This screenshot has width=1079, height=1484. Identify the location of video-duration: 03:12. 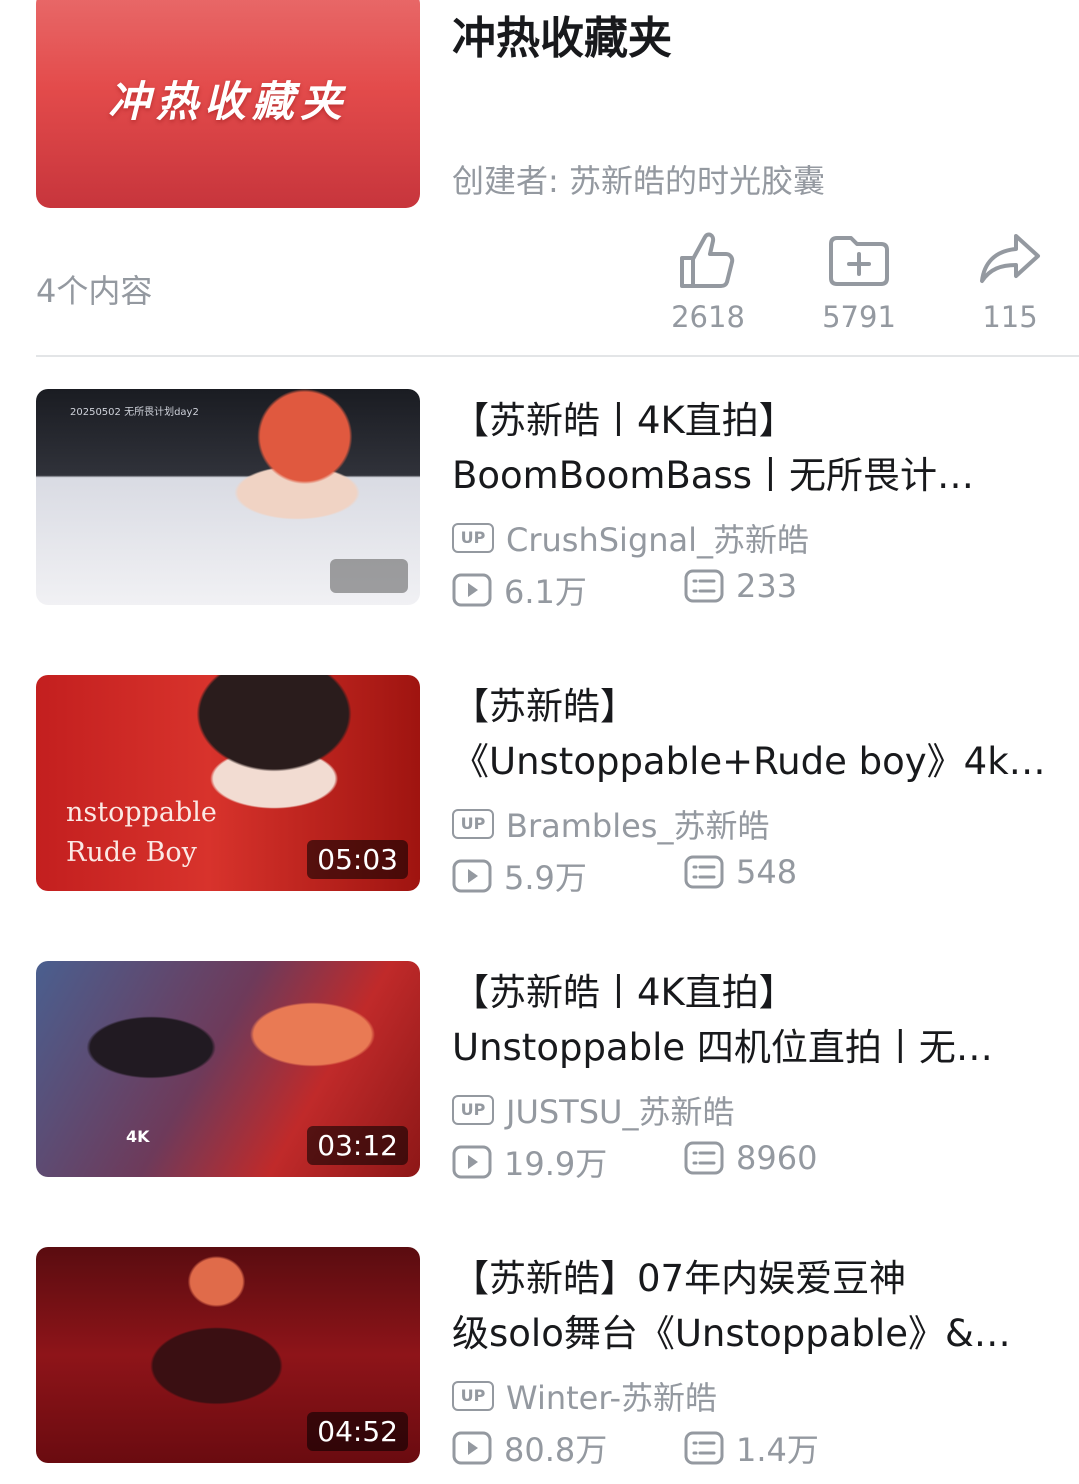
(357, 1145).